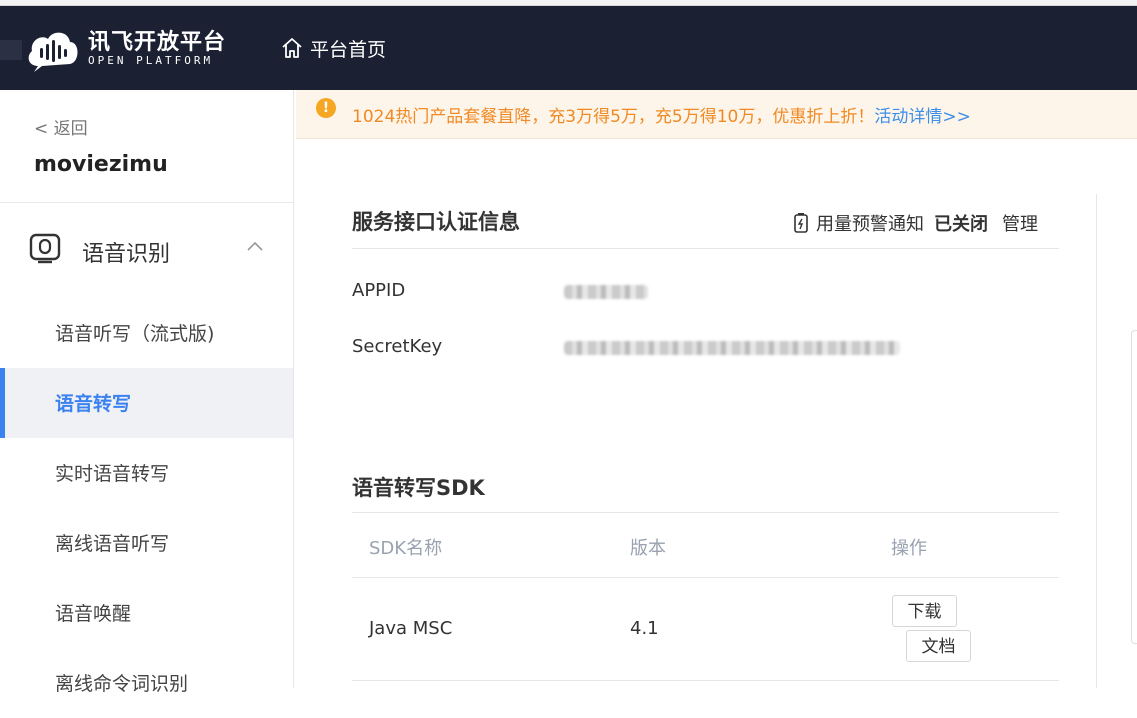  Describe the element at coordinates (568, 48) in the screenshot. I see `top-header: 讯飞开放平台 OPEN PLATFORM 平台首页` at that location.